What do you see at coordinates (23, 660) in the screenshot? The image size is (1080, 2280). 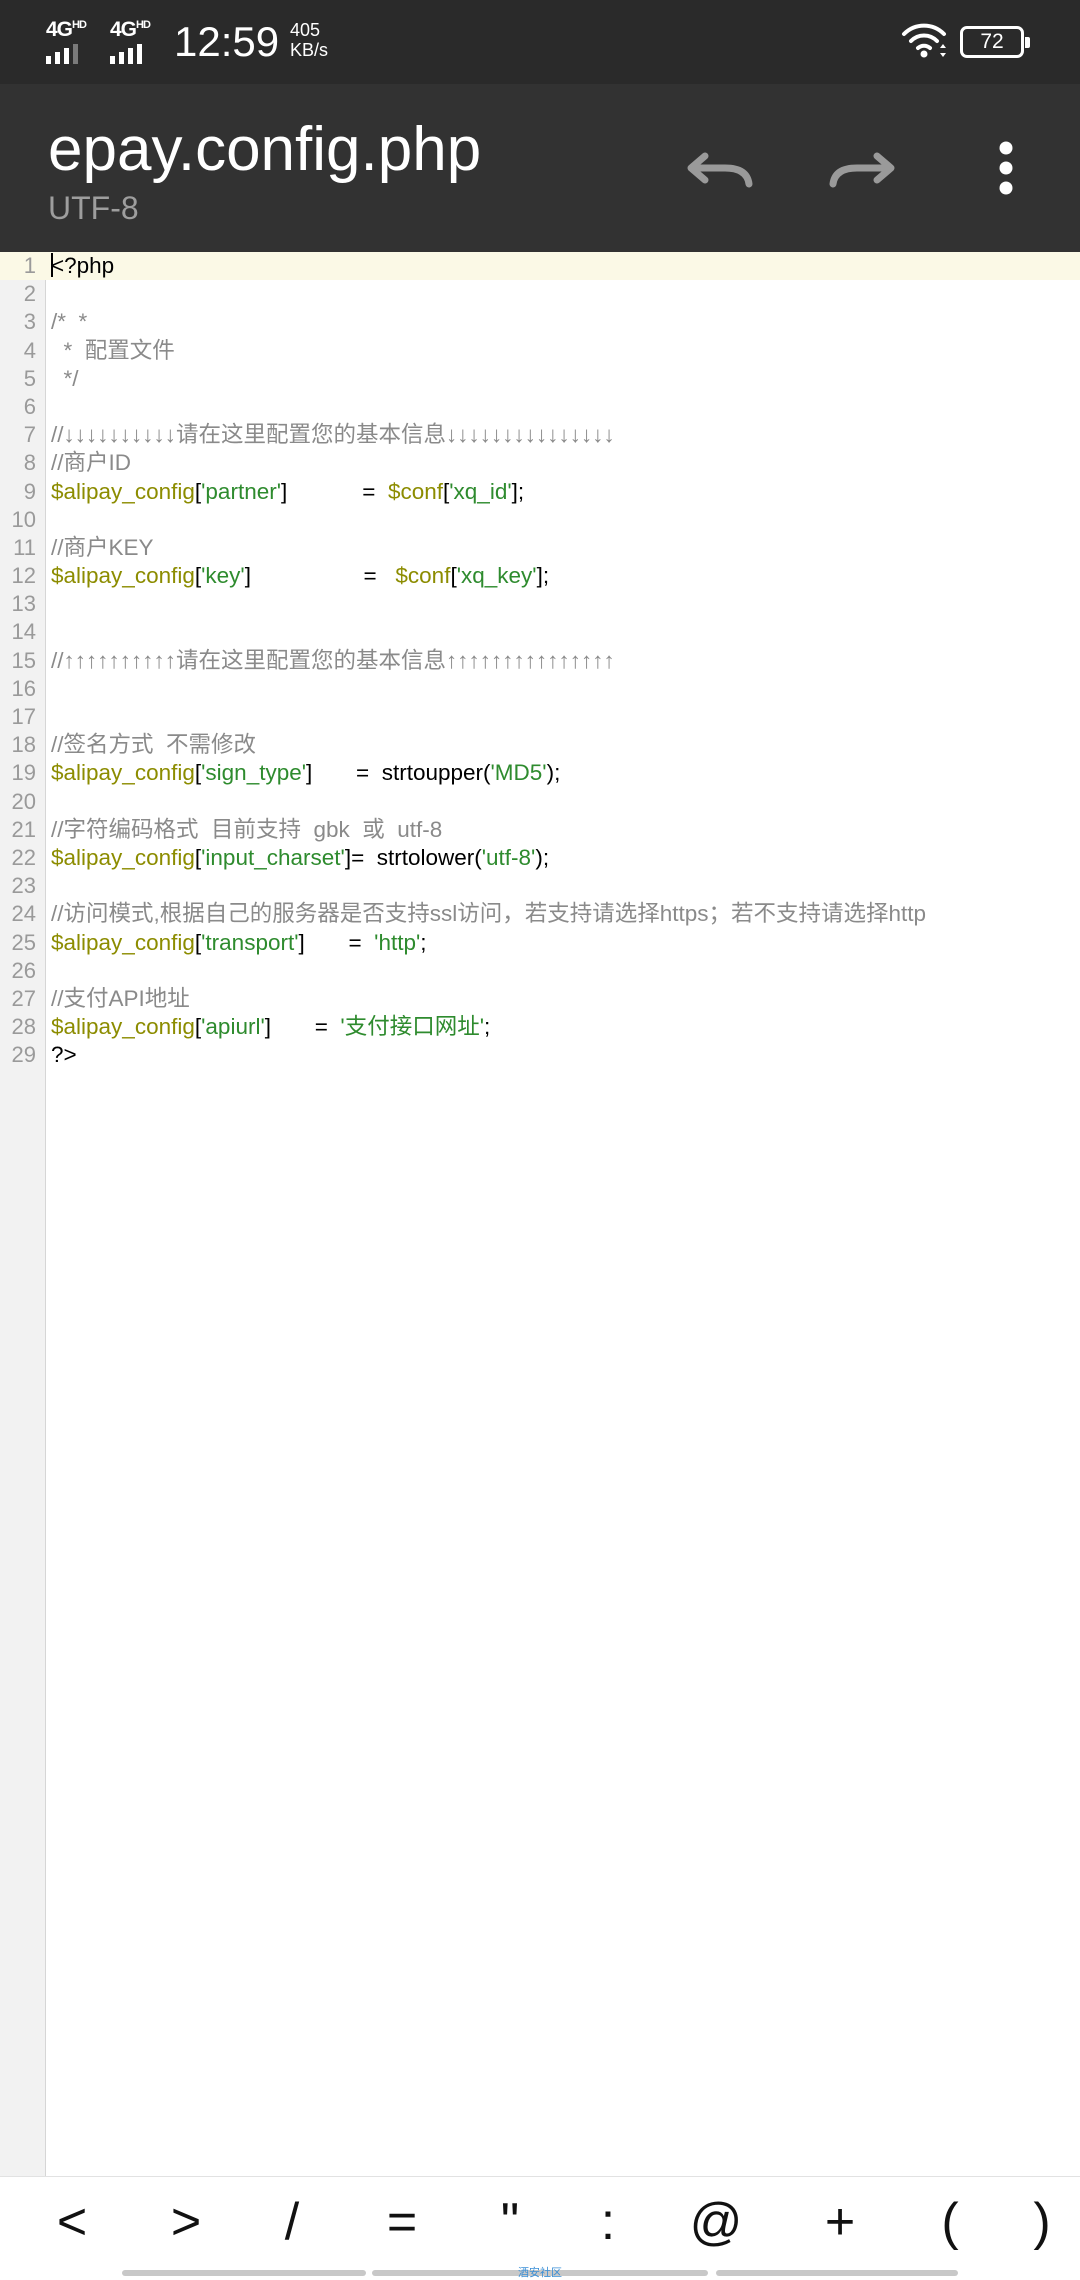 I see `line-number: 15` at bounding box center [23, 660].